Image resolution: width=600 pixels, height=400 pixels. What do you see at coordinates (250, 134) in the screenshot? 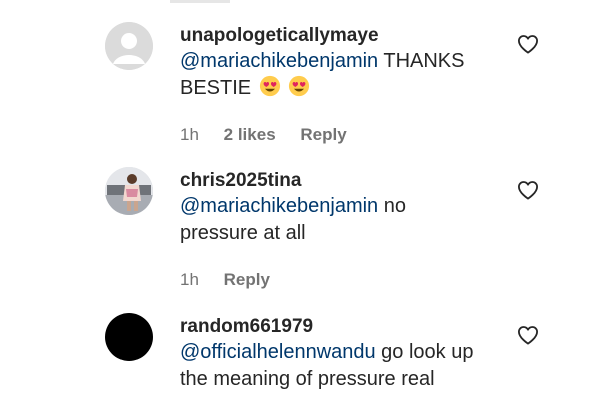
I see `likes-count: 2 likes` at bounding box center [250, 134].